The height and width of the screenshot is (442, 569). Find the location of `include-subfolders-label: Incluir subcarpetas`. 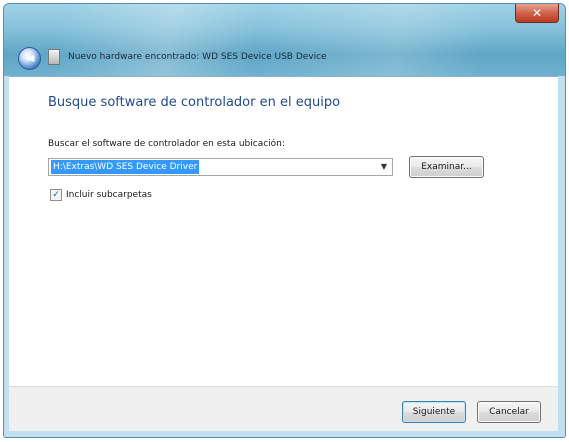

include-subfolders-label: Incluir subcarpetas is located at coordinates (109, 195).